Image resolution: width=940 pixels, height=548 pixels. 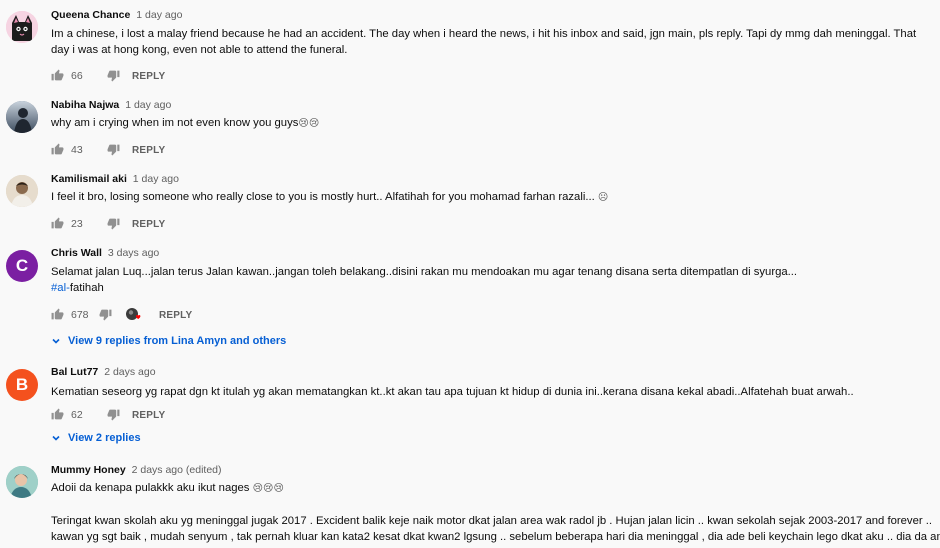 I want to click on author-name: Bal Lut77, so click(x=74, y=372).